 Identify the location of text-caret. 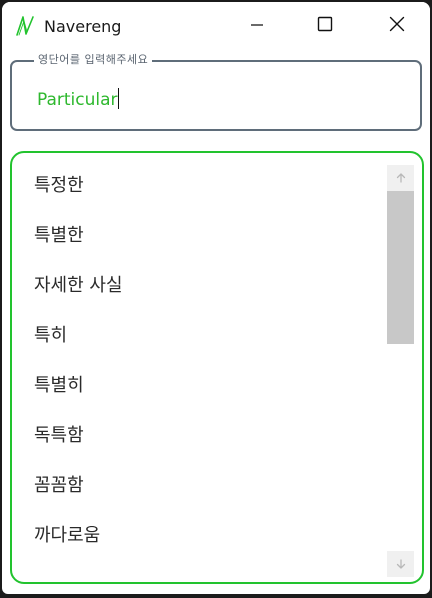
(118, 98).